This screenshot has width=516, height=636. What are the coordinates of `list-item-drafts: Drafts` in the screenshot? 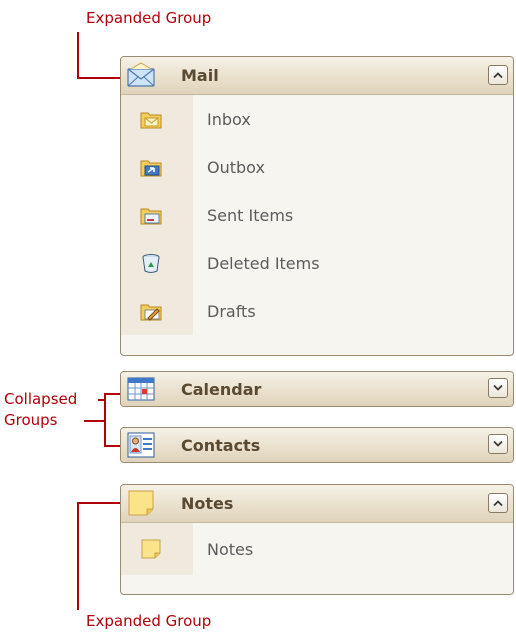 It's located at (317, 311).